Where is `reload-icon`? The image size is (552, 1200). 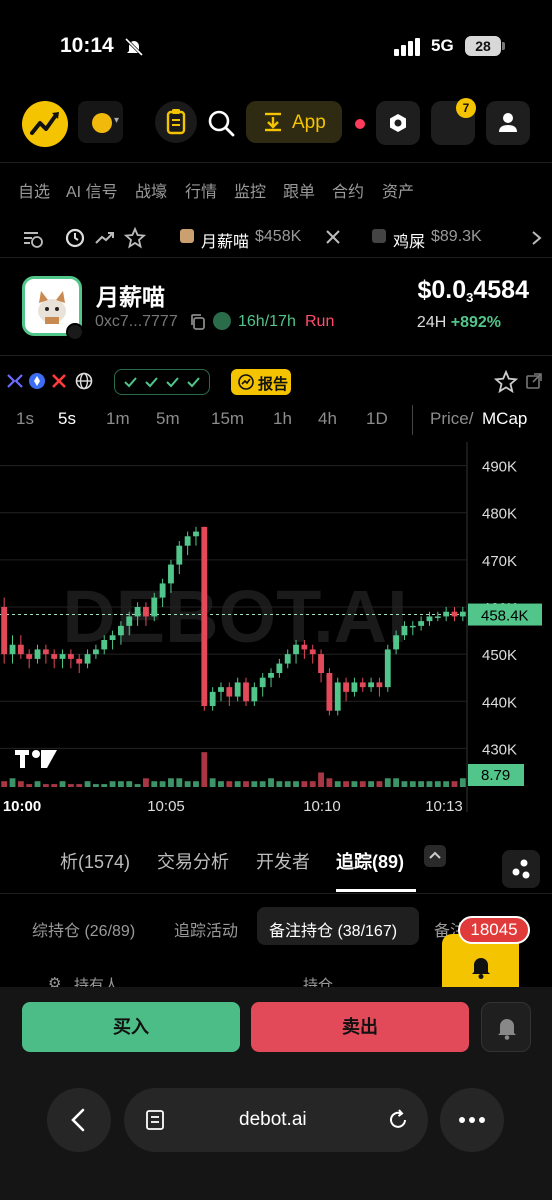
reload-icon is located at coordinates (398, 1120).